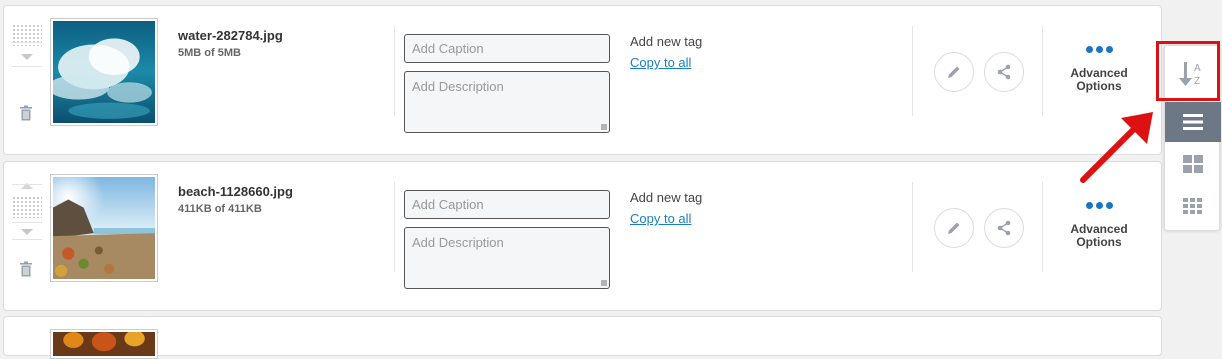 Image resolution: width=1222 pixels, height=359 pixels. I want to click on grid-small-button, so click(1193, 206).